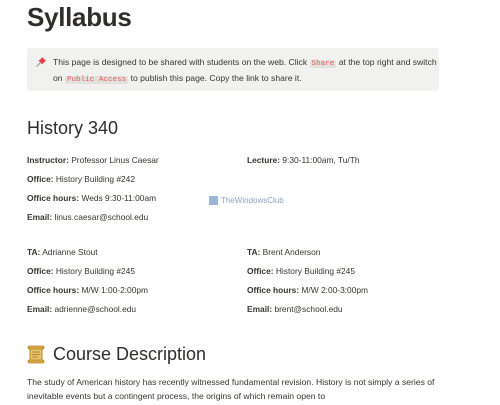 This screenshot has width=500, height=405. Describe the element at coordinates (323, 64) in the screenshot. I see `share-code: Share` at that location.